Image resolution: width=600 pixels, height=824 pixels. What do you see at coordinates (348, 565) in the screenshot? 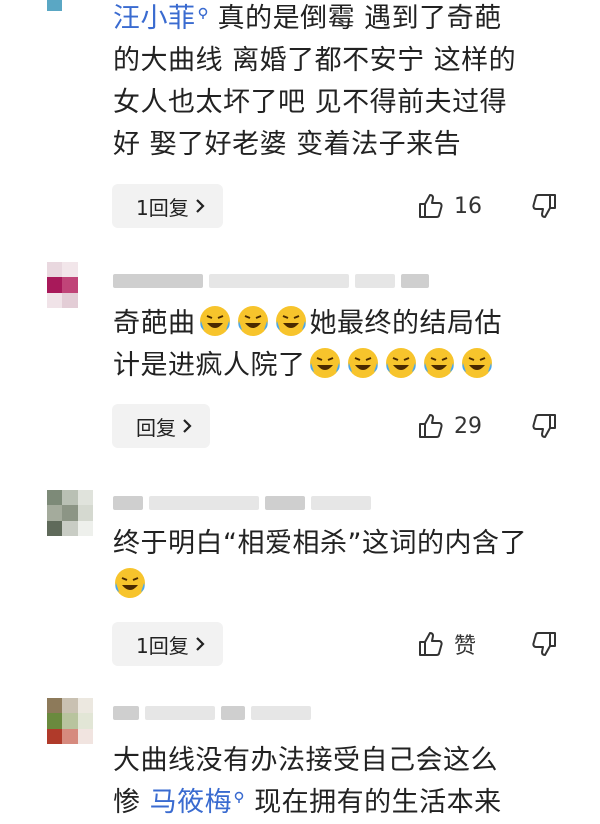
I see `comment-text: 终于明白“相爱相杀”这词的内含了` at bounding box center [348, 565].